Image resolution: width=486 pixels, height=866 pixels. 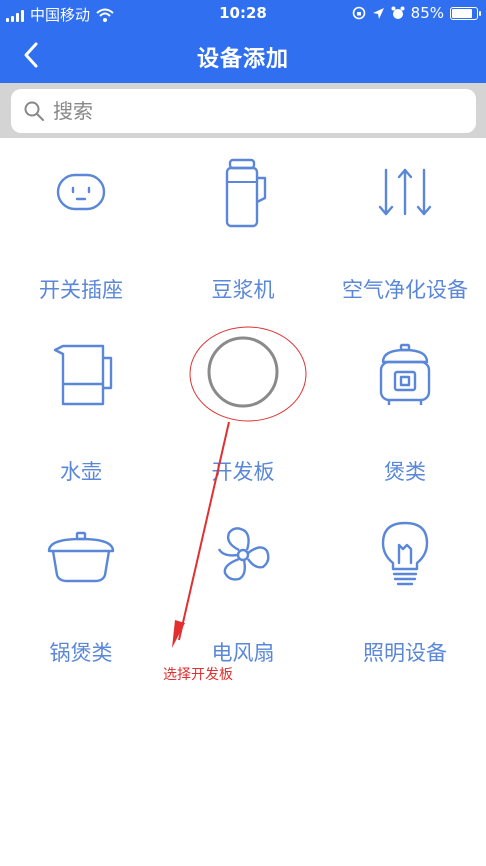 What do you see at coordinates (178, 634) in the screenshot?
I see `annotation-arrow-head` at bounding box center [178, 634].